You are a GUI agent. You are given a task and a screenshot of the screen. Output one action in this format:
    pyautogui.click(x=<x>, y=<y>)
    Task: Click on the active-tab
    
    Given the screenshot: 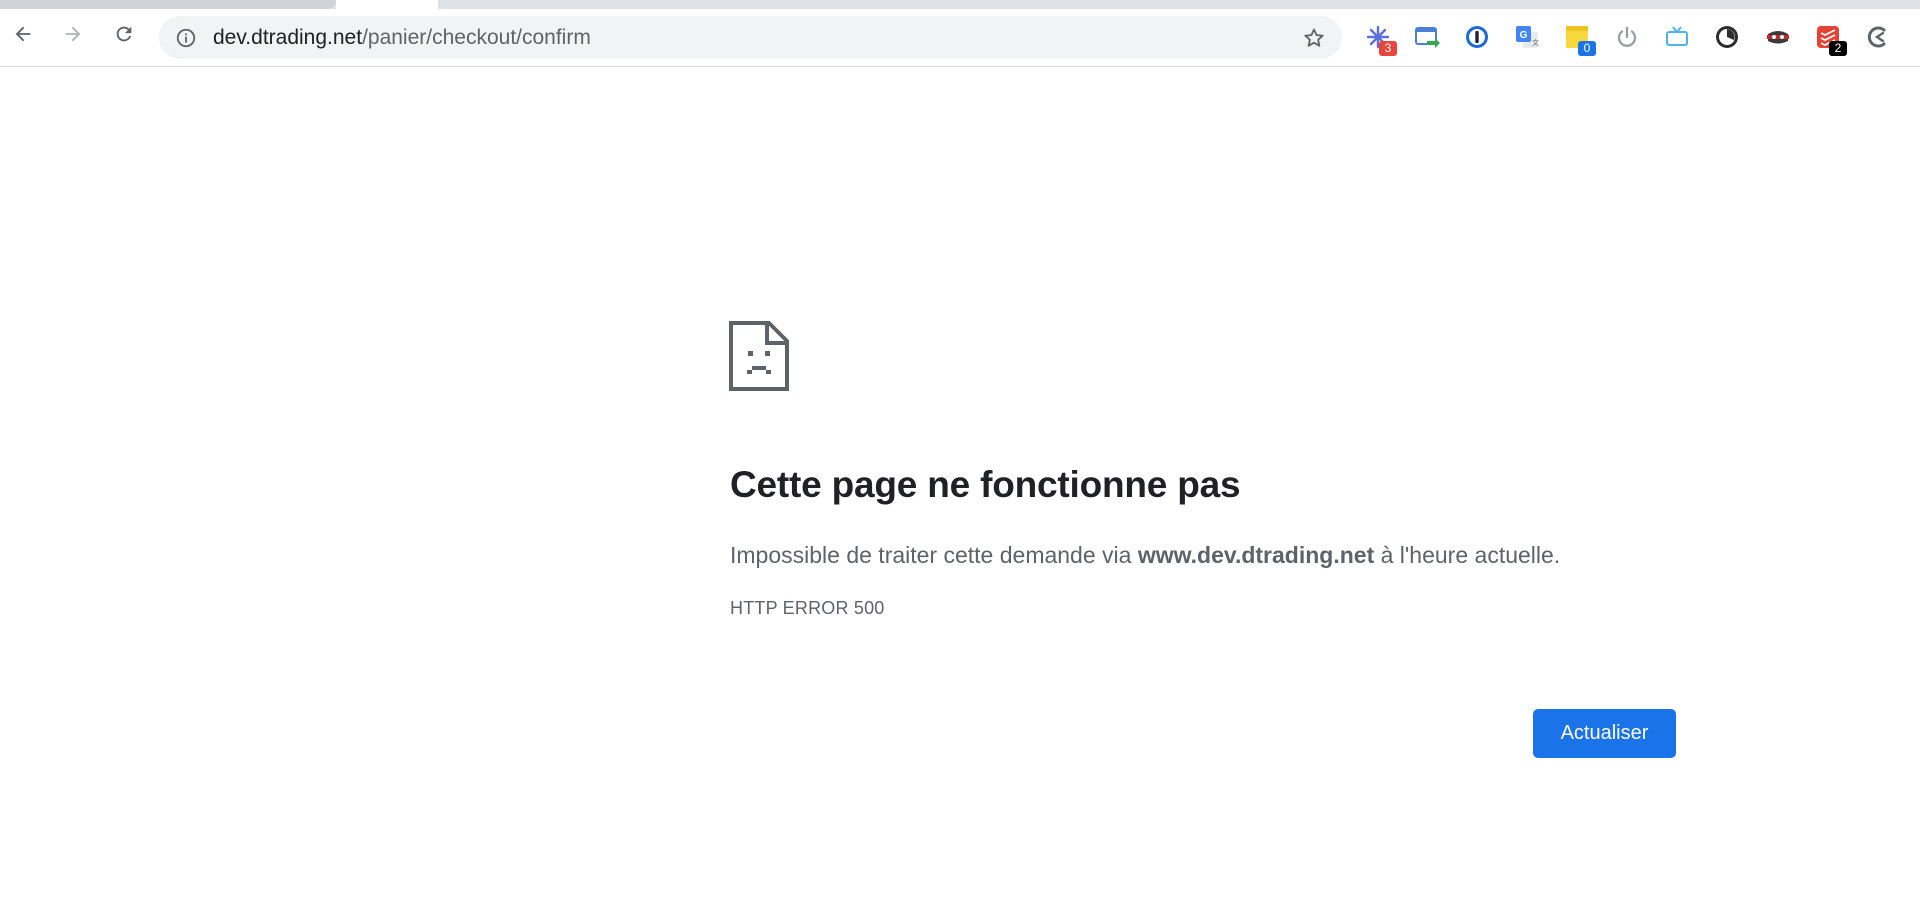 What is the action you would take?
    pyautogui.click(x=387, y=4)
    